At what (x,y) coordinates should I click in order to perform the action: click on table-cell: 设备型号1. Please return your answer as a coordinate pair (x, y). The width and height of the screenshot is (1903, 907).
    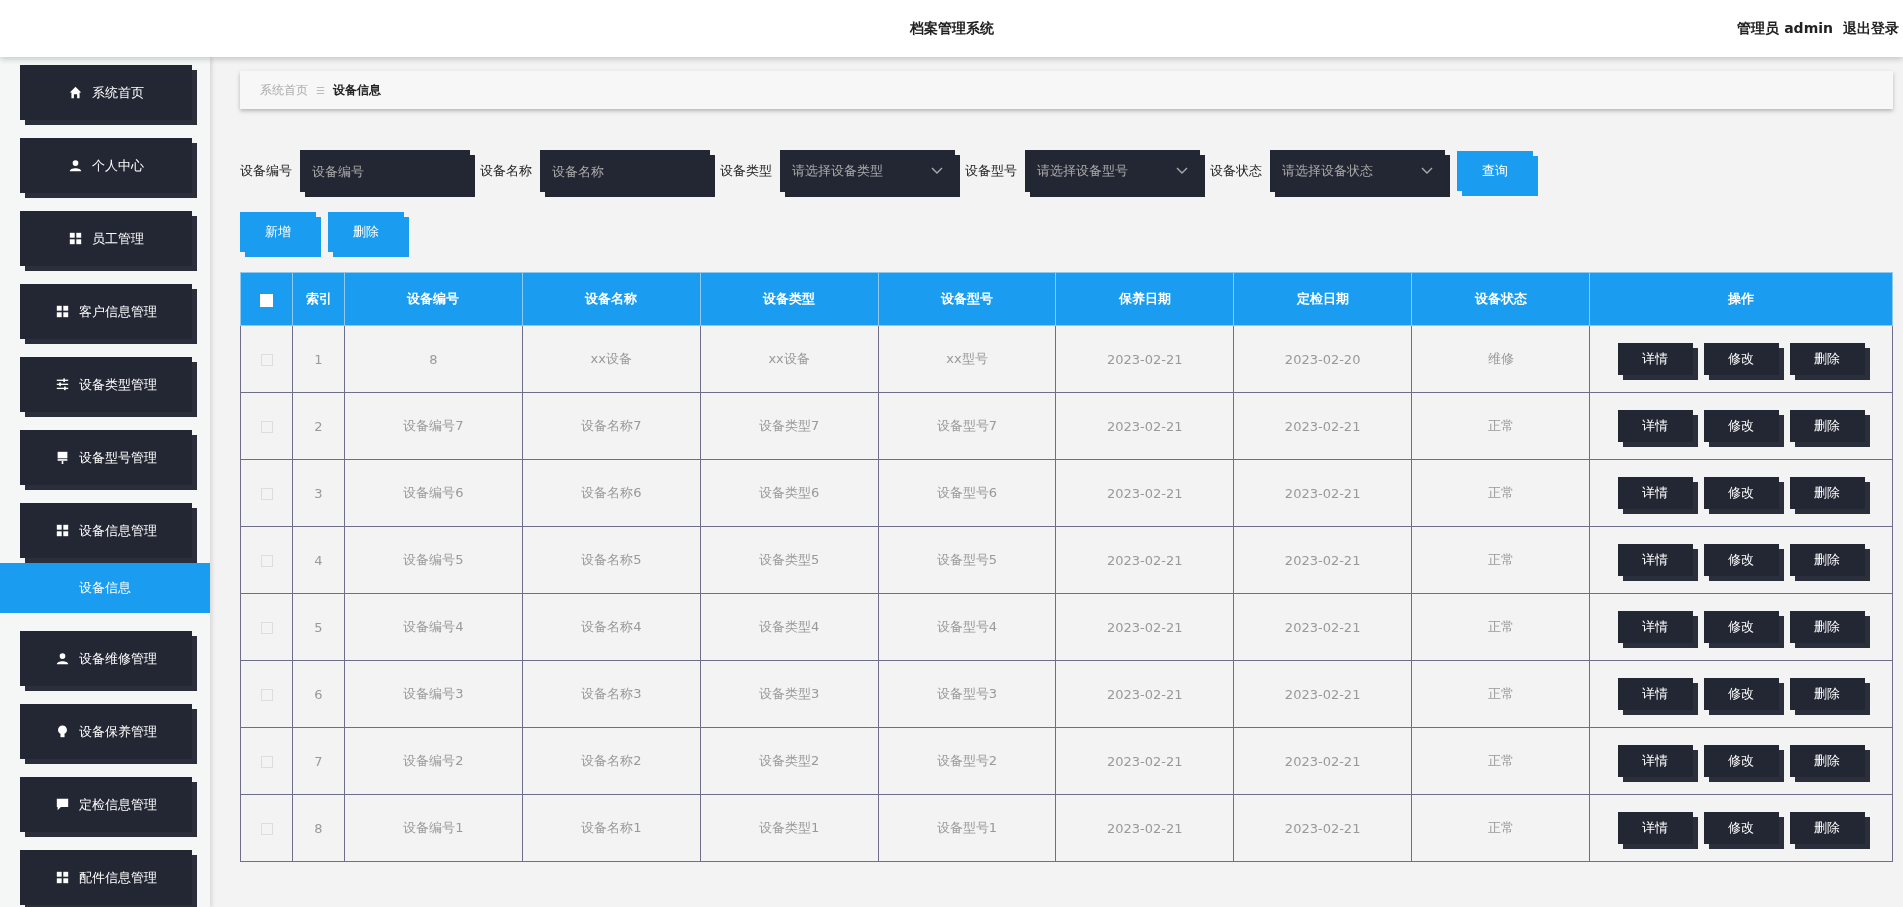
    Looking at the image, I should click on (967, 828).